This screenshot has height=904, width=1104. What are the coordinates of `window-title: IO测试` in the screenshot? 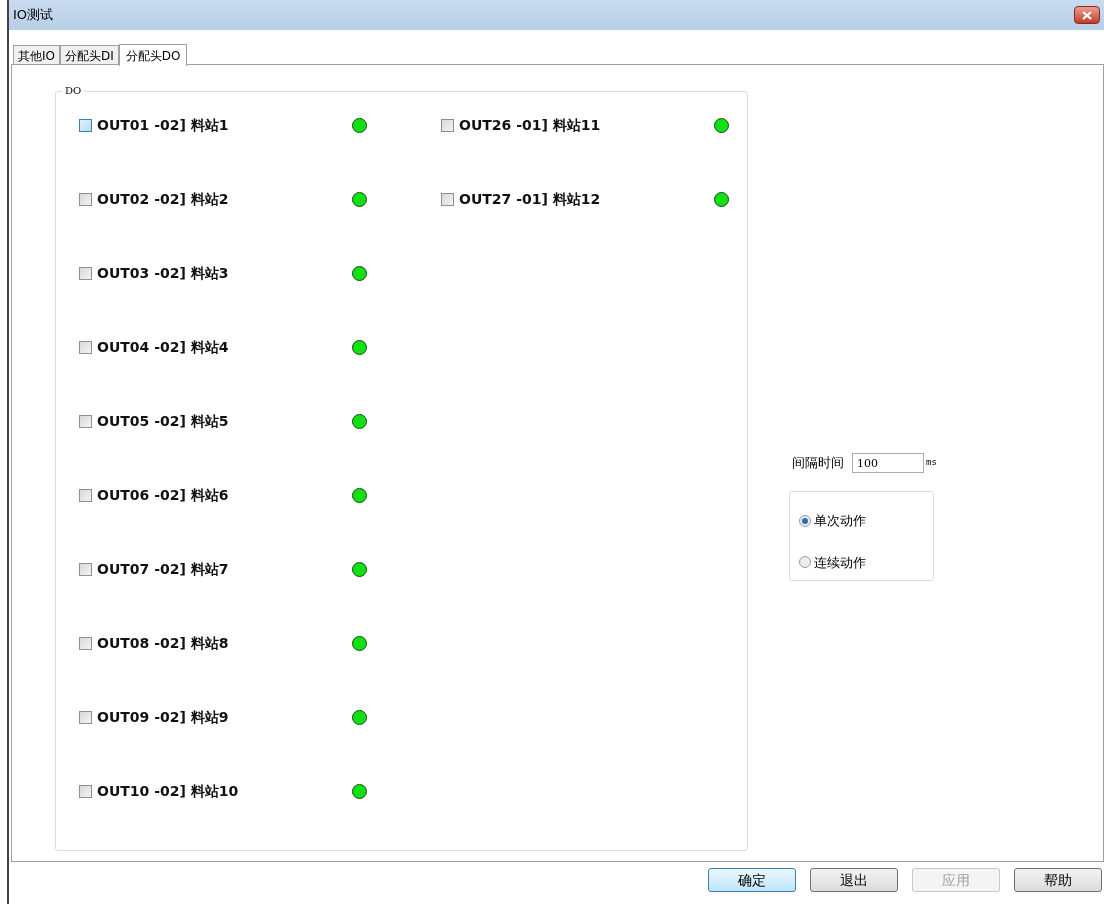 It's located at (33, 15).